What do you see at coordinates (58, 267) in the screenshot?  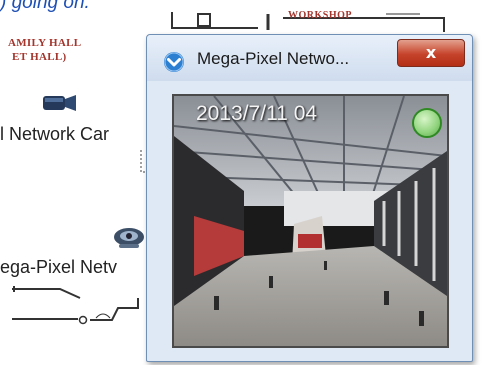 I see `camera-label-2: ega-Pixel Netv` at bounding box center [58, 267].